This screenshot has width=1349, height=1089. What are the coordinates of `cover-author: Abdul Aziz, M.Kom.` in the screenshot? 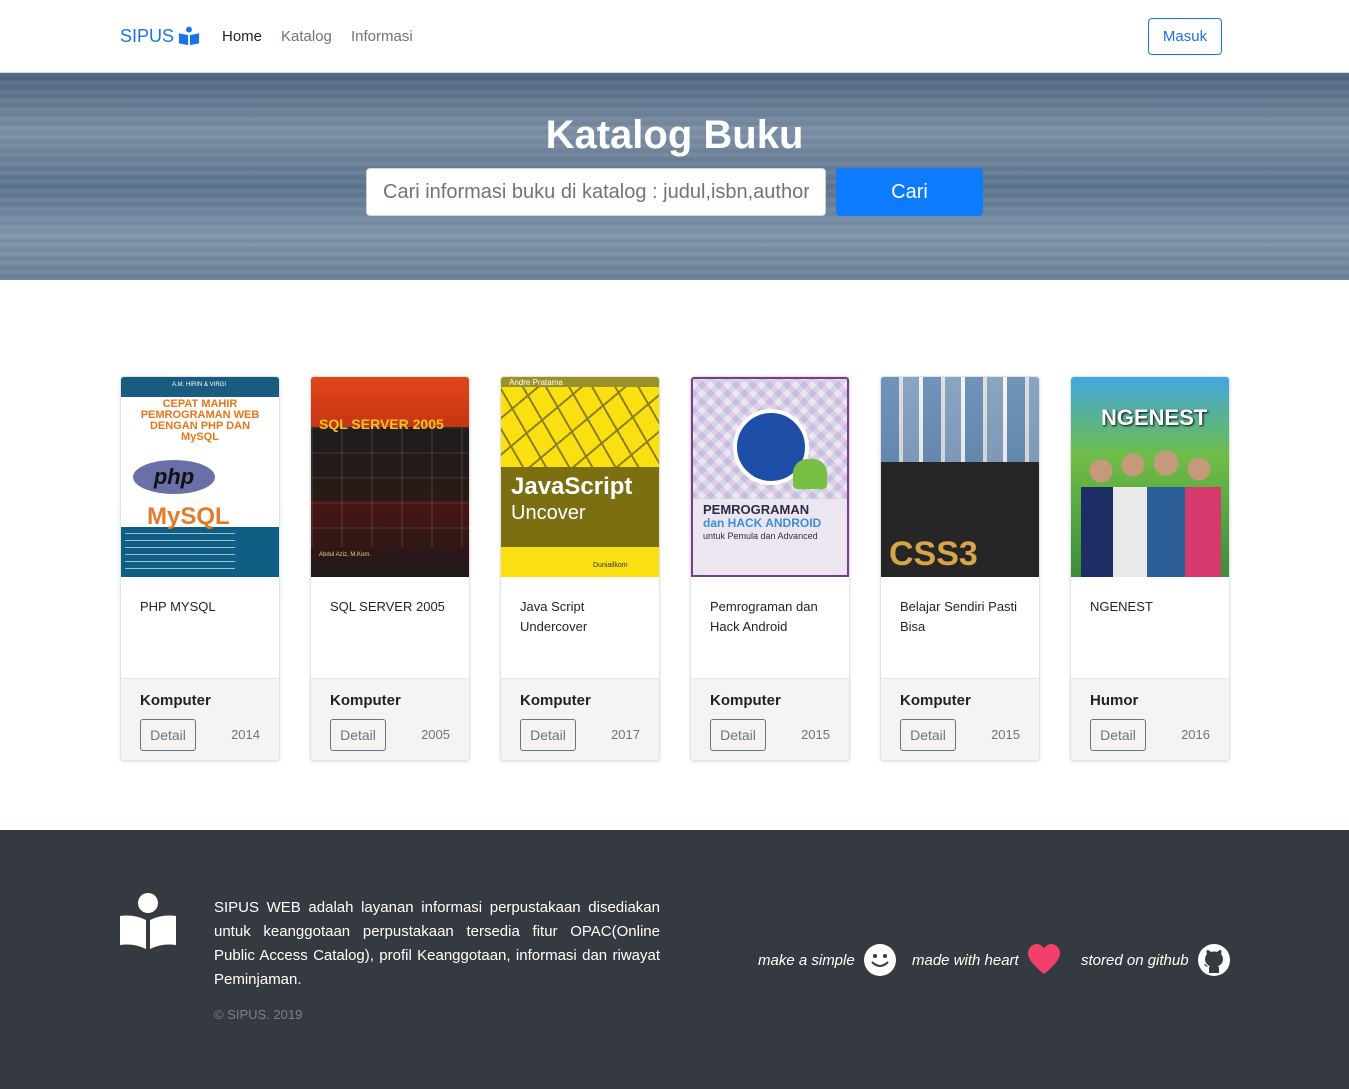 It's located at (345, 555).